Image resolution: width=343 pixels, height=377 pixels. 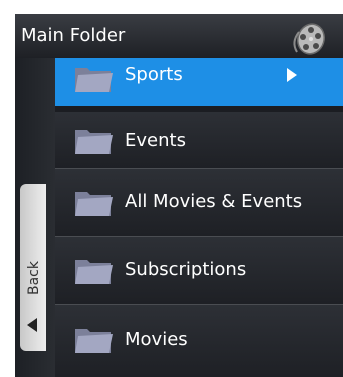 I want to click on sidebar: Back, so click(x=35, y=217).